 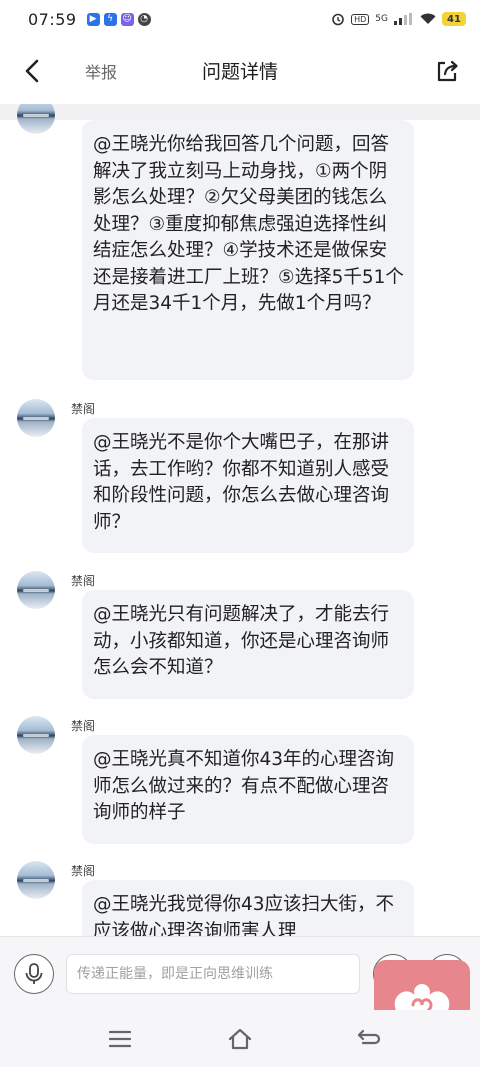 I want to click on home-icon, so click(x=240, y=1039).